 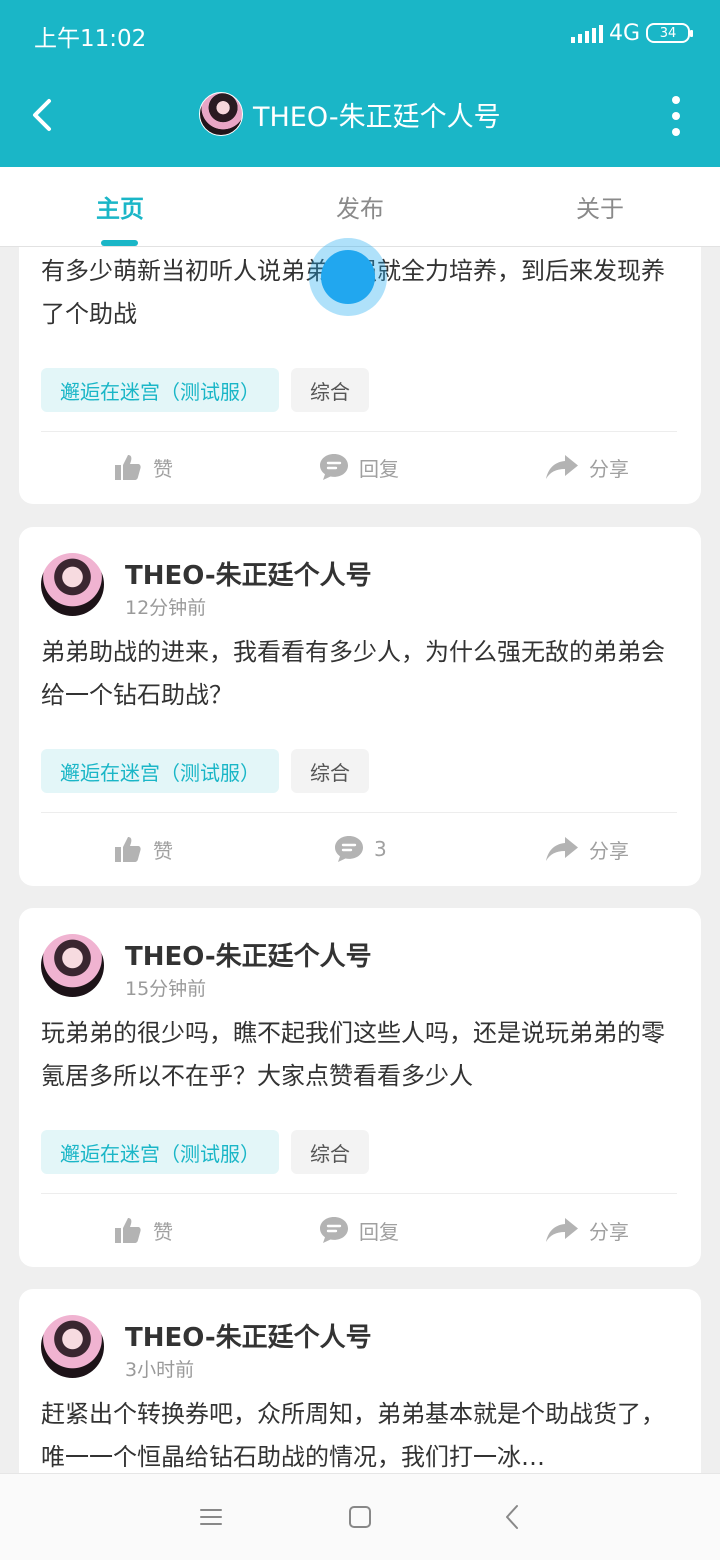 I want to click on tab-bar: 主页 发布 关于, so click(x=360, y=207).